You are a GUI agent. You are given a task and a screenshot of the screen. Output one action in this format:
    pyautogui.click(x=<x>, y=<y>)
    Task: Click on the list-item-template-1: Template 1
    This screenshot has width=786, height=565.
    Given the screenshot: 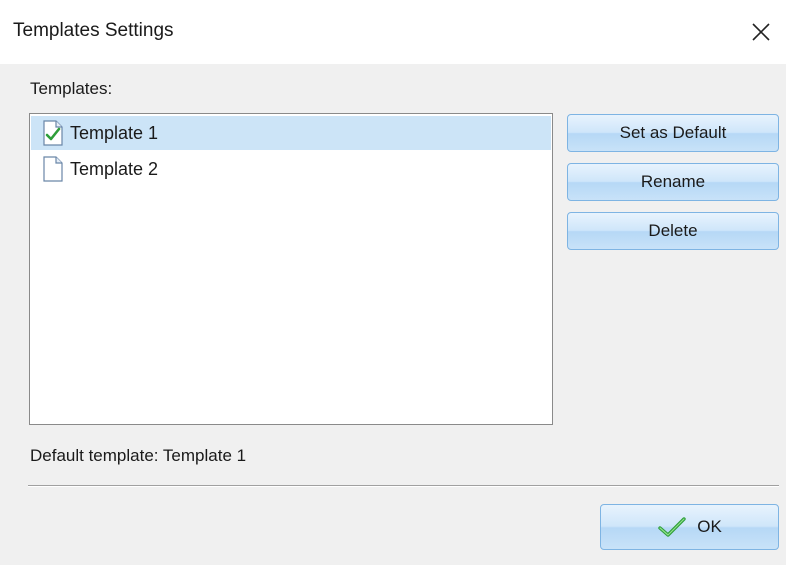 What is the action you would take?
    pyautogui.click(x=291, y=133)
    